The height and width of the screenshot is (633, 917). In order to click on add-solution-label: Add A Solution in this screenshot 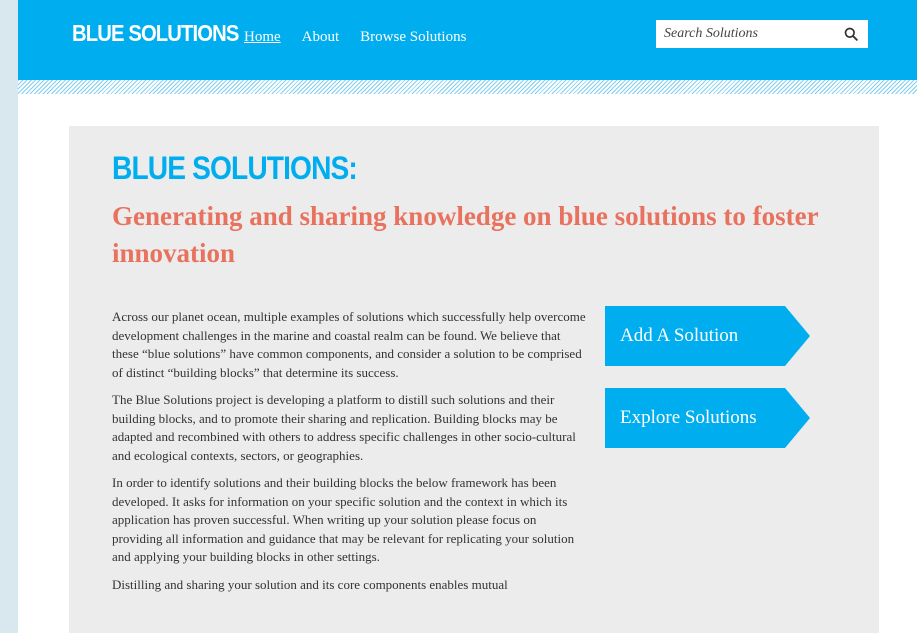, I will do `click(679, 335)`.